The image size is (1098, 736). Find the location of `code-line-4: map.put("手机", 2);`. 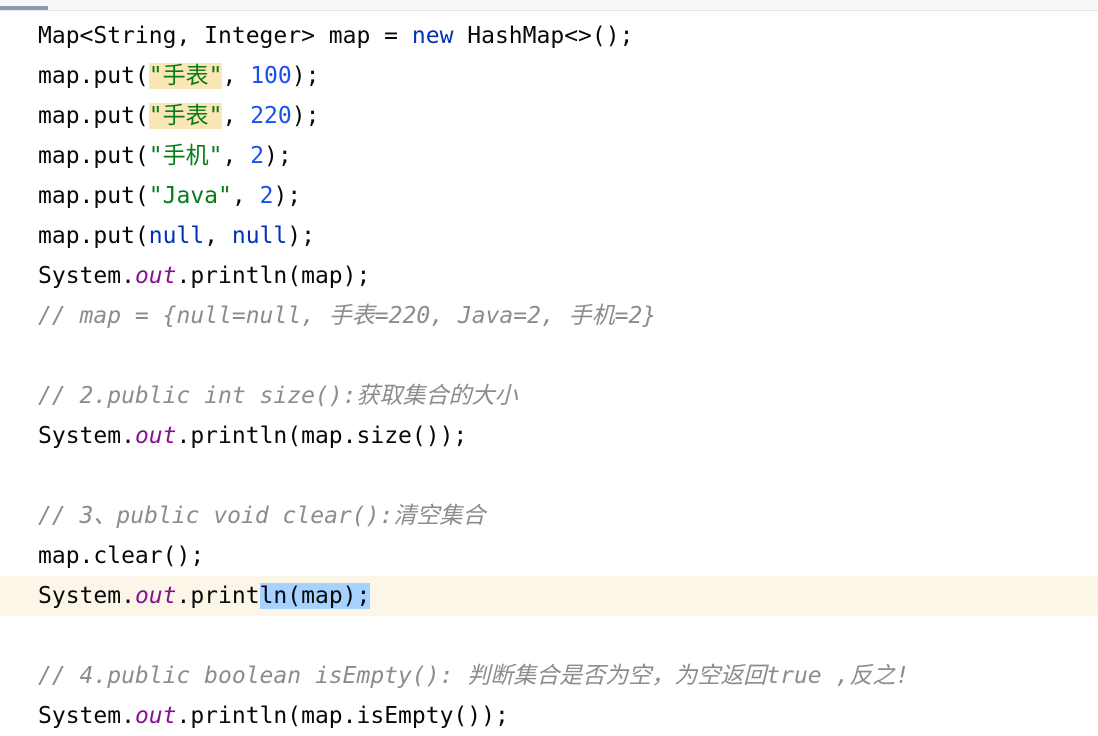

code-line-4: map.put("手机", 2); is located at coordinates (549, 156).